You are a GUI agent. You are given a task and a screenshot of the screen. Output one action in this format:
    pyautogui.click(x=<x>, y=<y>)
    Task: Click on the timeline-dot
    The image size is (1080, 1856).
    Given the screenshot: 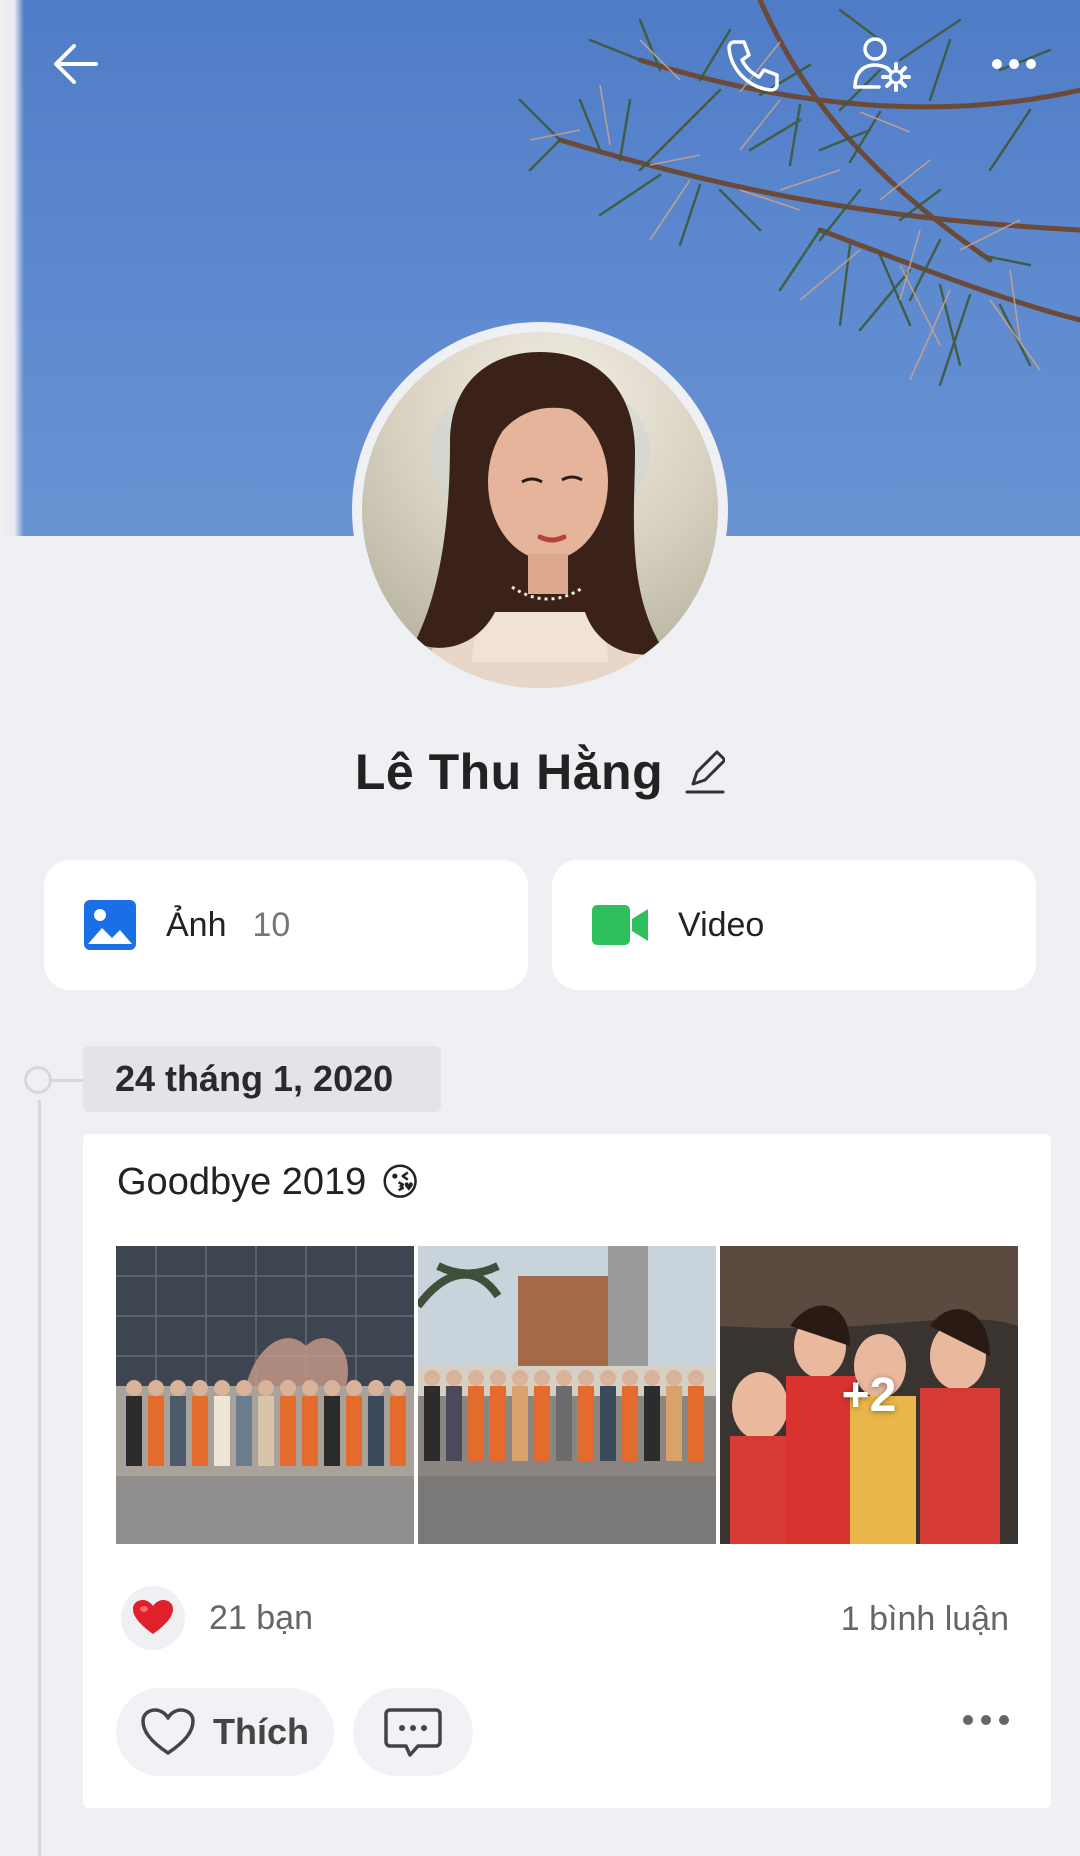 What is the action you would take?
    pyautogui.click(x=38, y=1080)
    